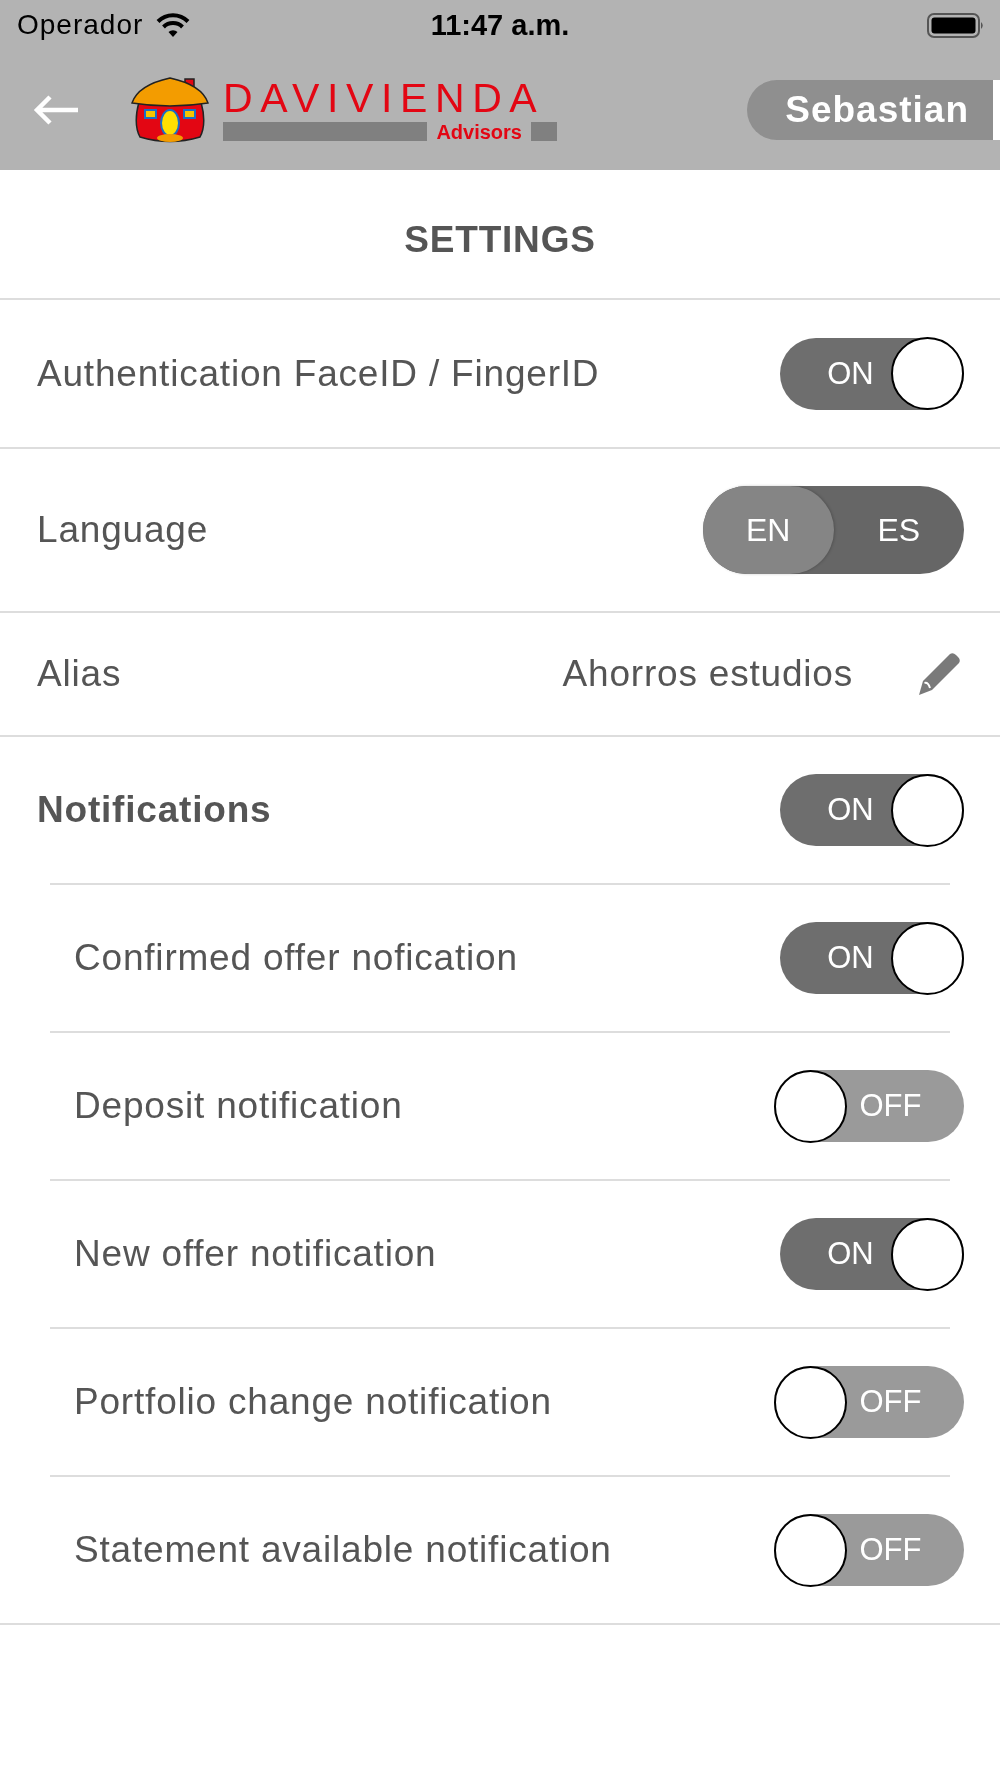 The height and width of the screenshot is (1778, 1000). Describe the element at coordinates (479, 131) in the screenshot. I see `brand-subtitle: Advisors` at that location.